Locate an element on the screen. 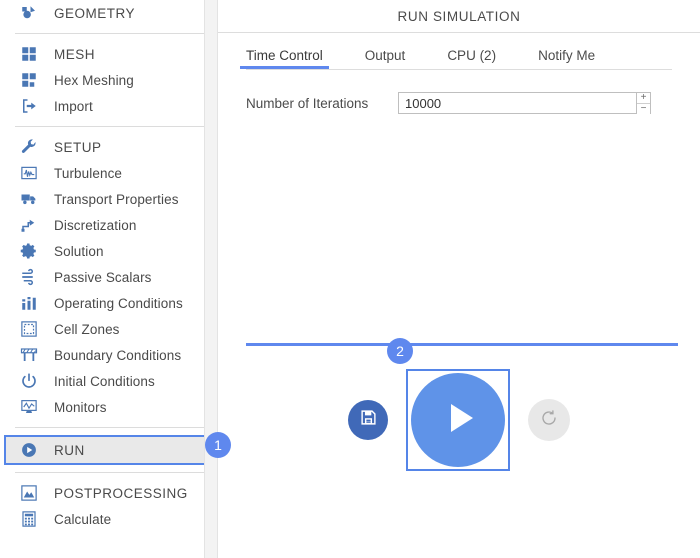 Image resolution: width=700 pixels, height=558 pixels. sidebar-item-label: Hex Meshing is located at coordinates (94, 80).